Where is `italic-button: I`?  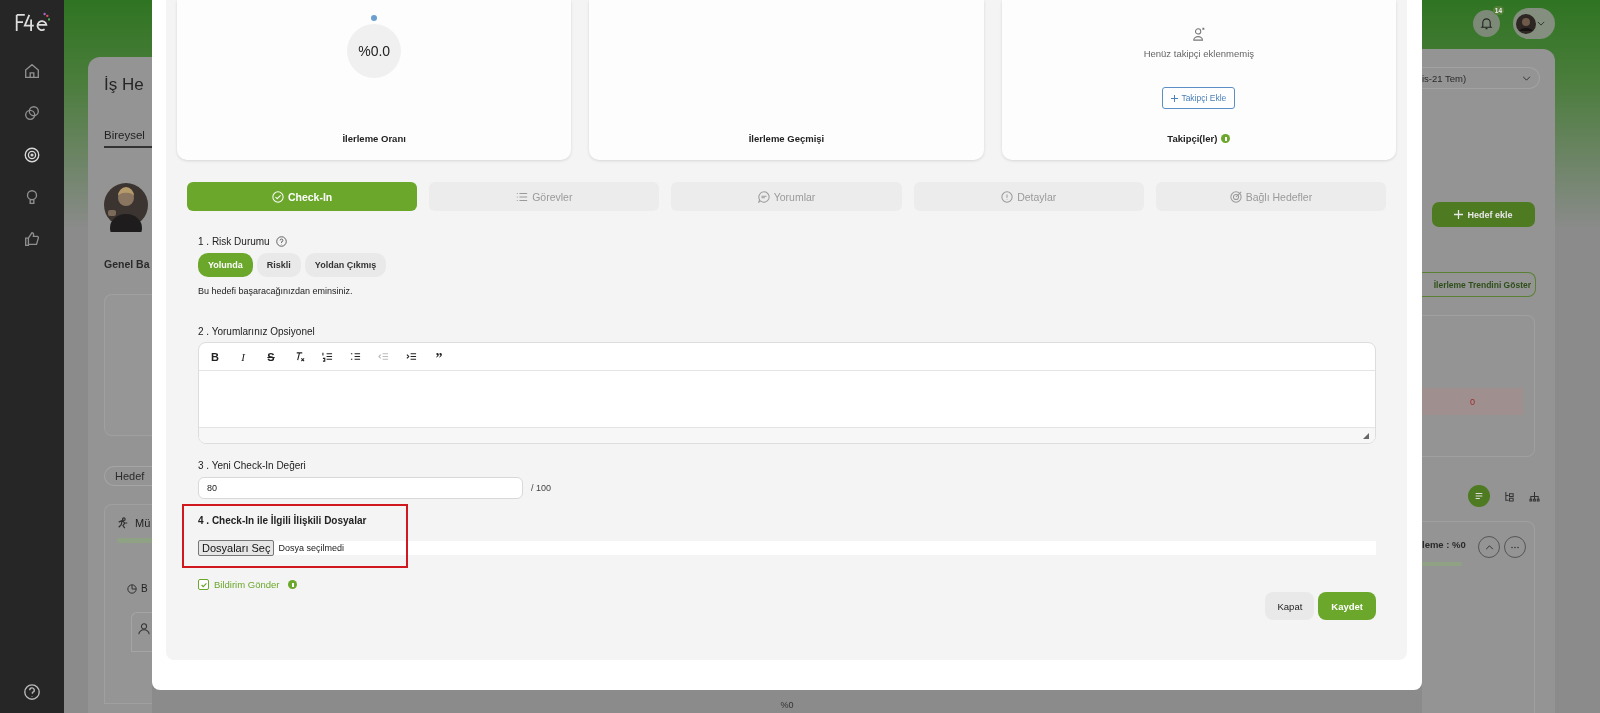 italic-button: I is located at coordinates (243, 356).